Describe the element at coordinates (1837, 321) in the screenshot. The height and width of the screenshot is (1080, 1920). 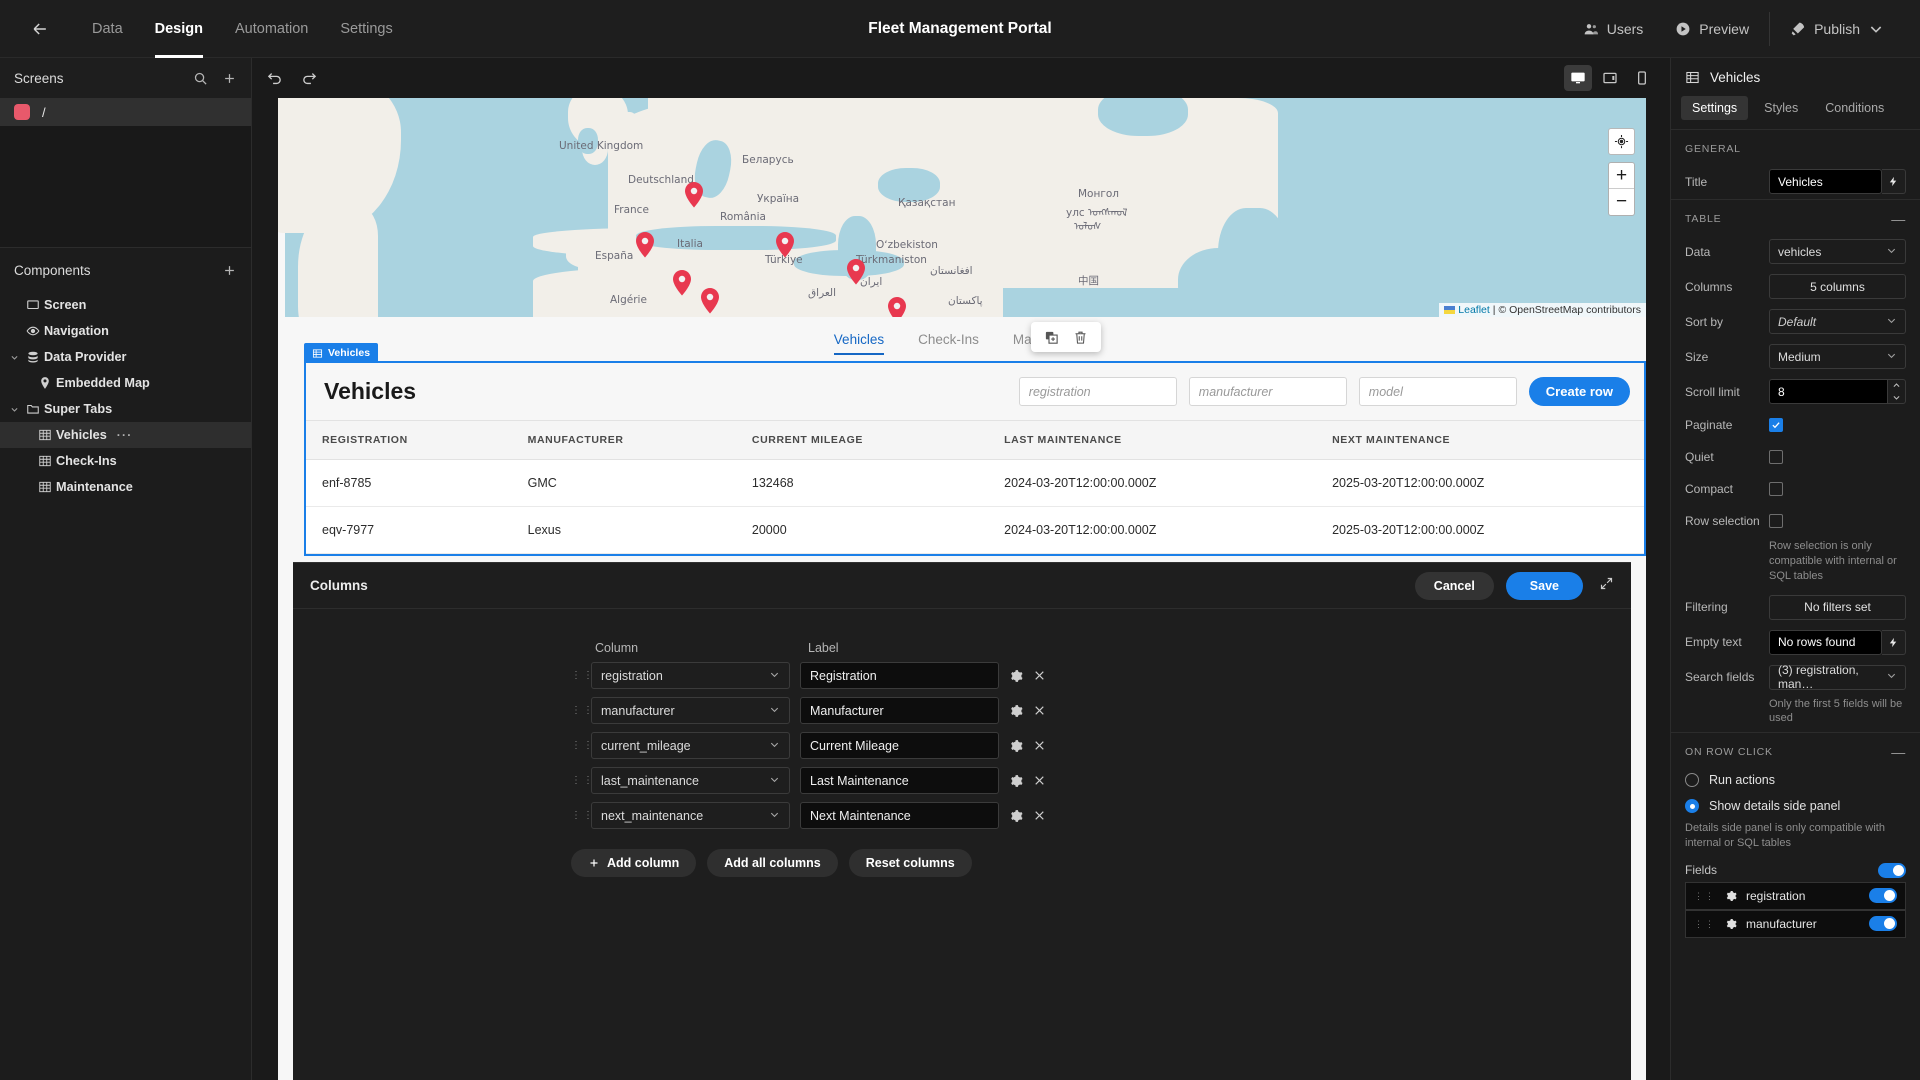
I see `sortby-select: Default` at that location.